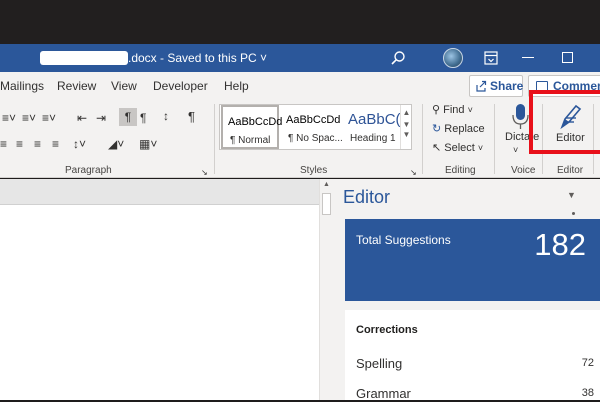 Image resolution: width=600 pixels, height=402 pixels. Describe the element at coordinates (9, 118) in the screenshot. I see `bullets-icon: ≡˅` at that location.